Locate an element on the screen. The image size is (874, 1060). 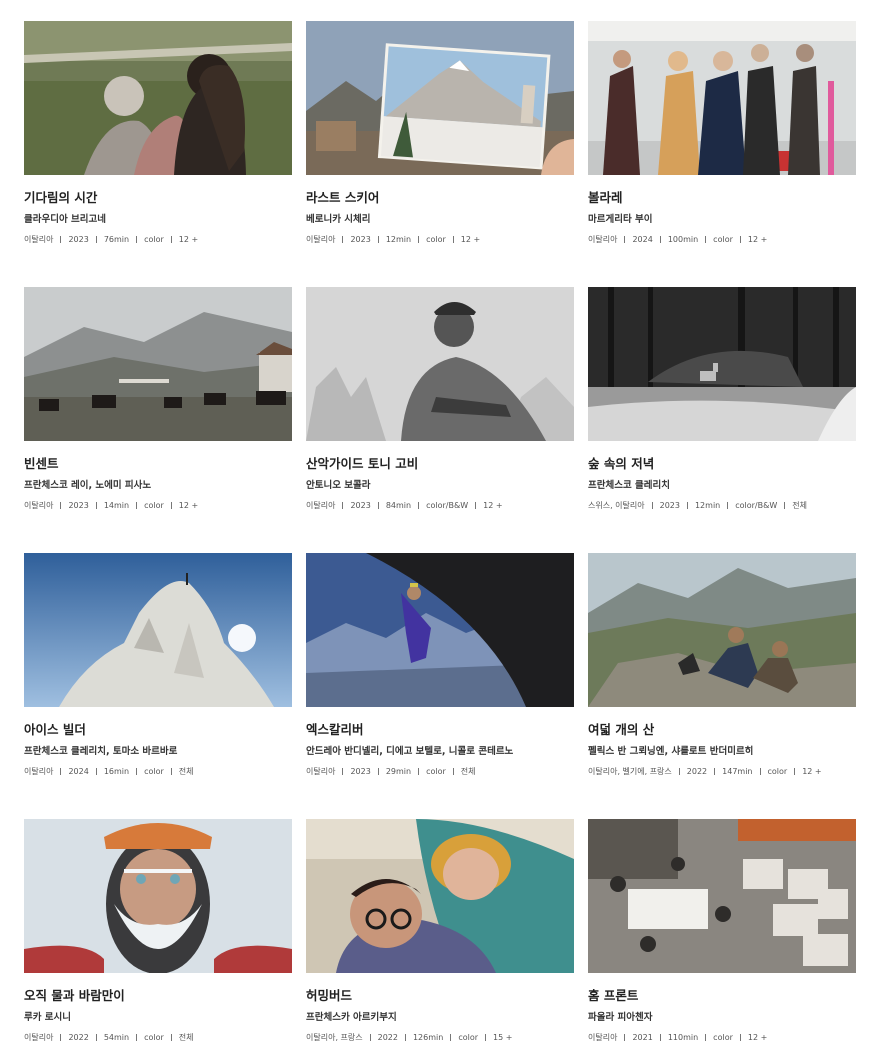
film-meta: 이탈리아 2024 16min color 전체 is located at coordinates (158, 772).